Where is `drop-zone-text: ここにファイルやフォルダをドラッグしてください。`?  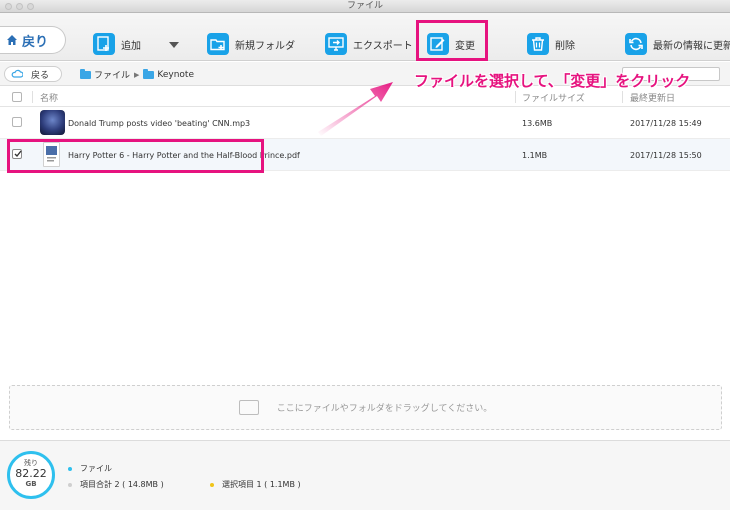 drop-zone-text: ここにファイルやフォルダをドラッグしてください。 is located at coordinates (384, 409).